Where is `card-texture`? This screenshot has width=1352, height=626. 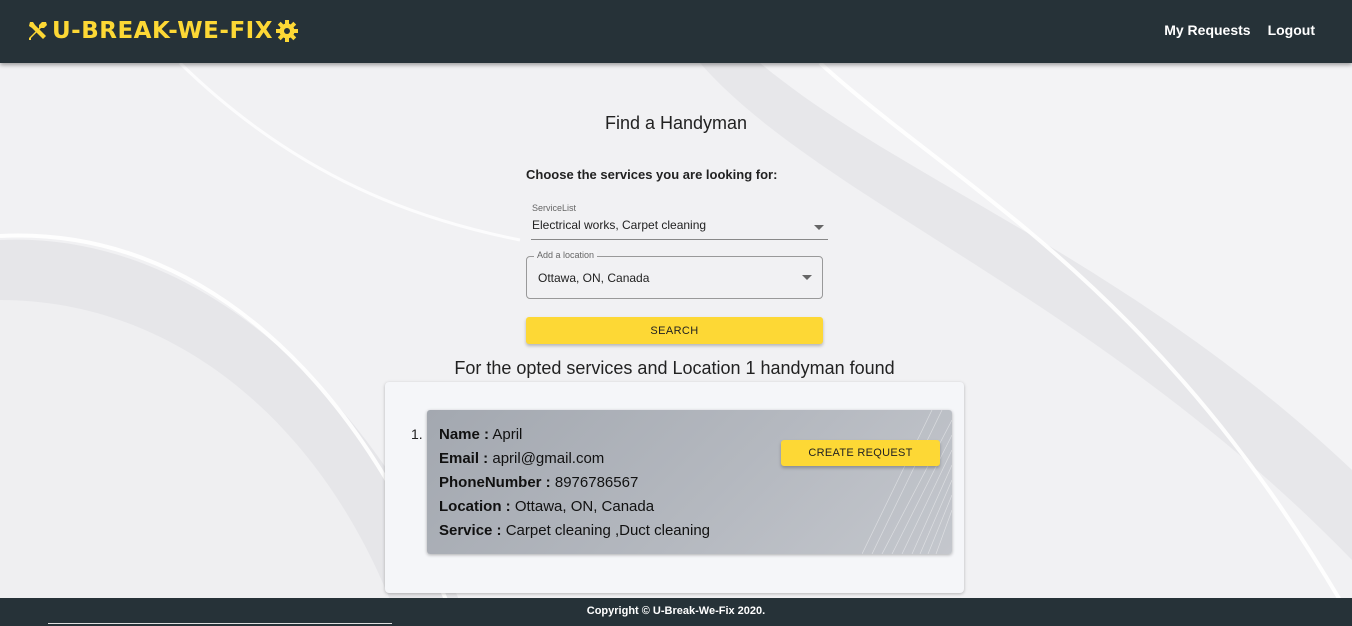 card-texture is located at coordinates (907, 482).